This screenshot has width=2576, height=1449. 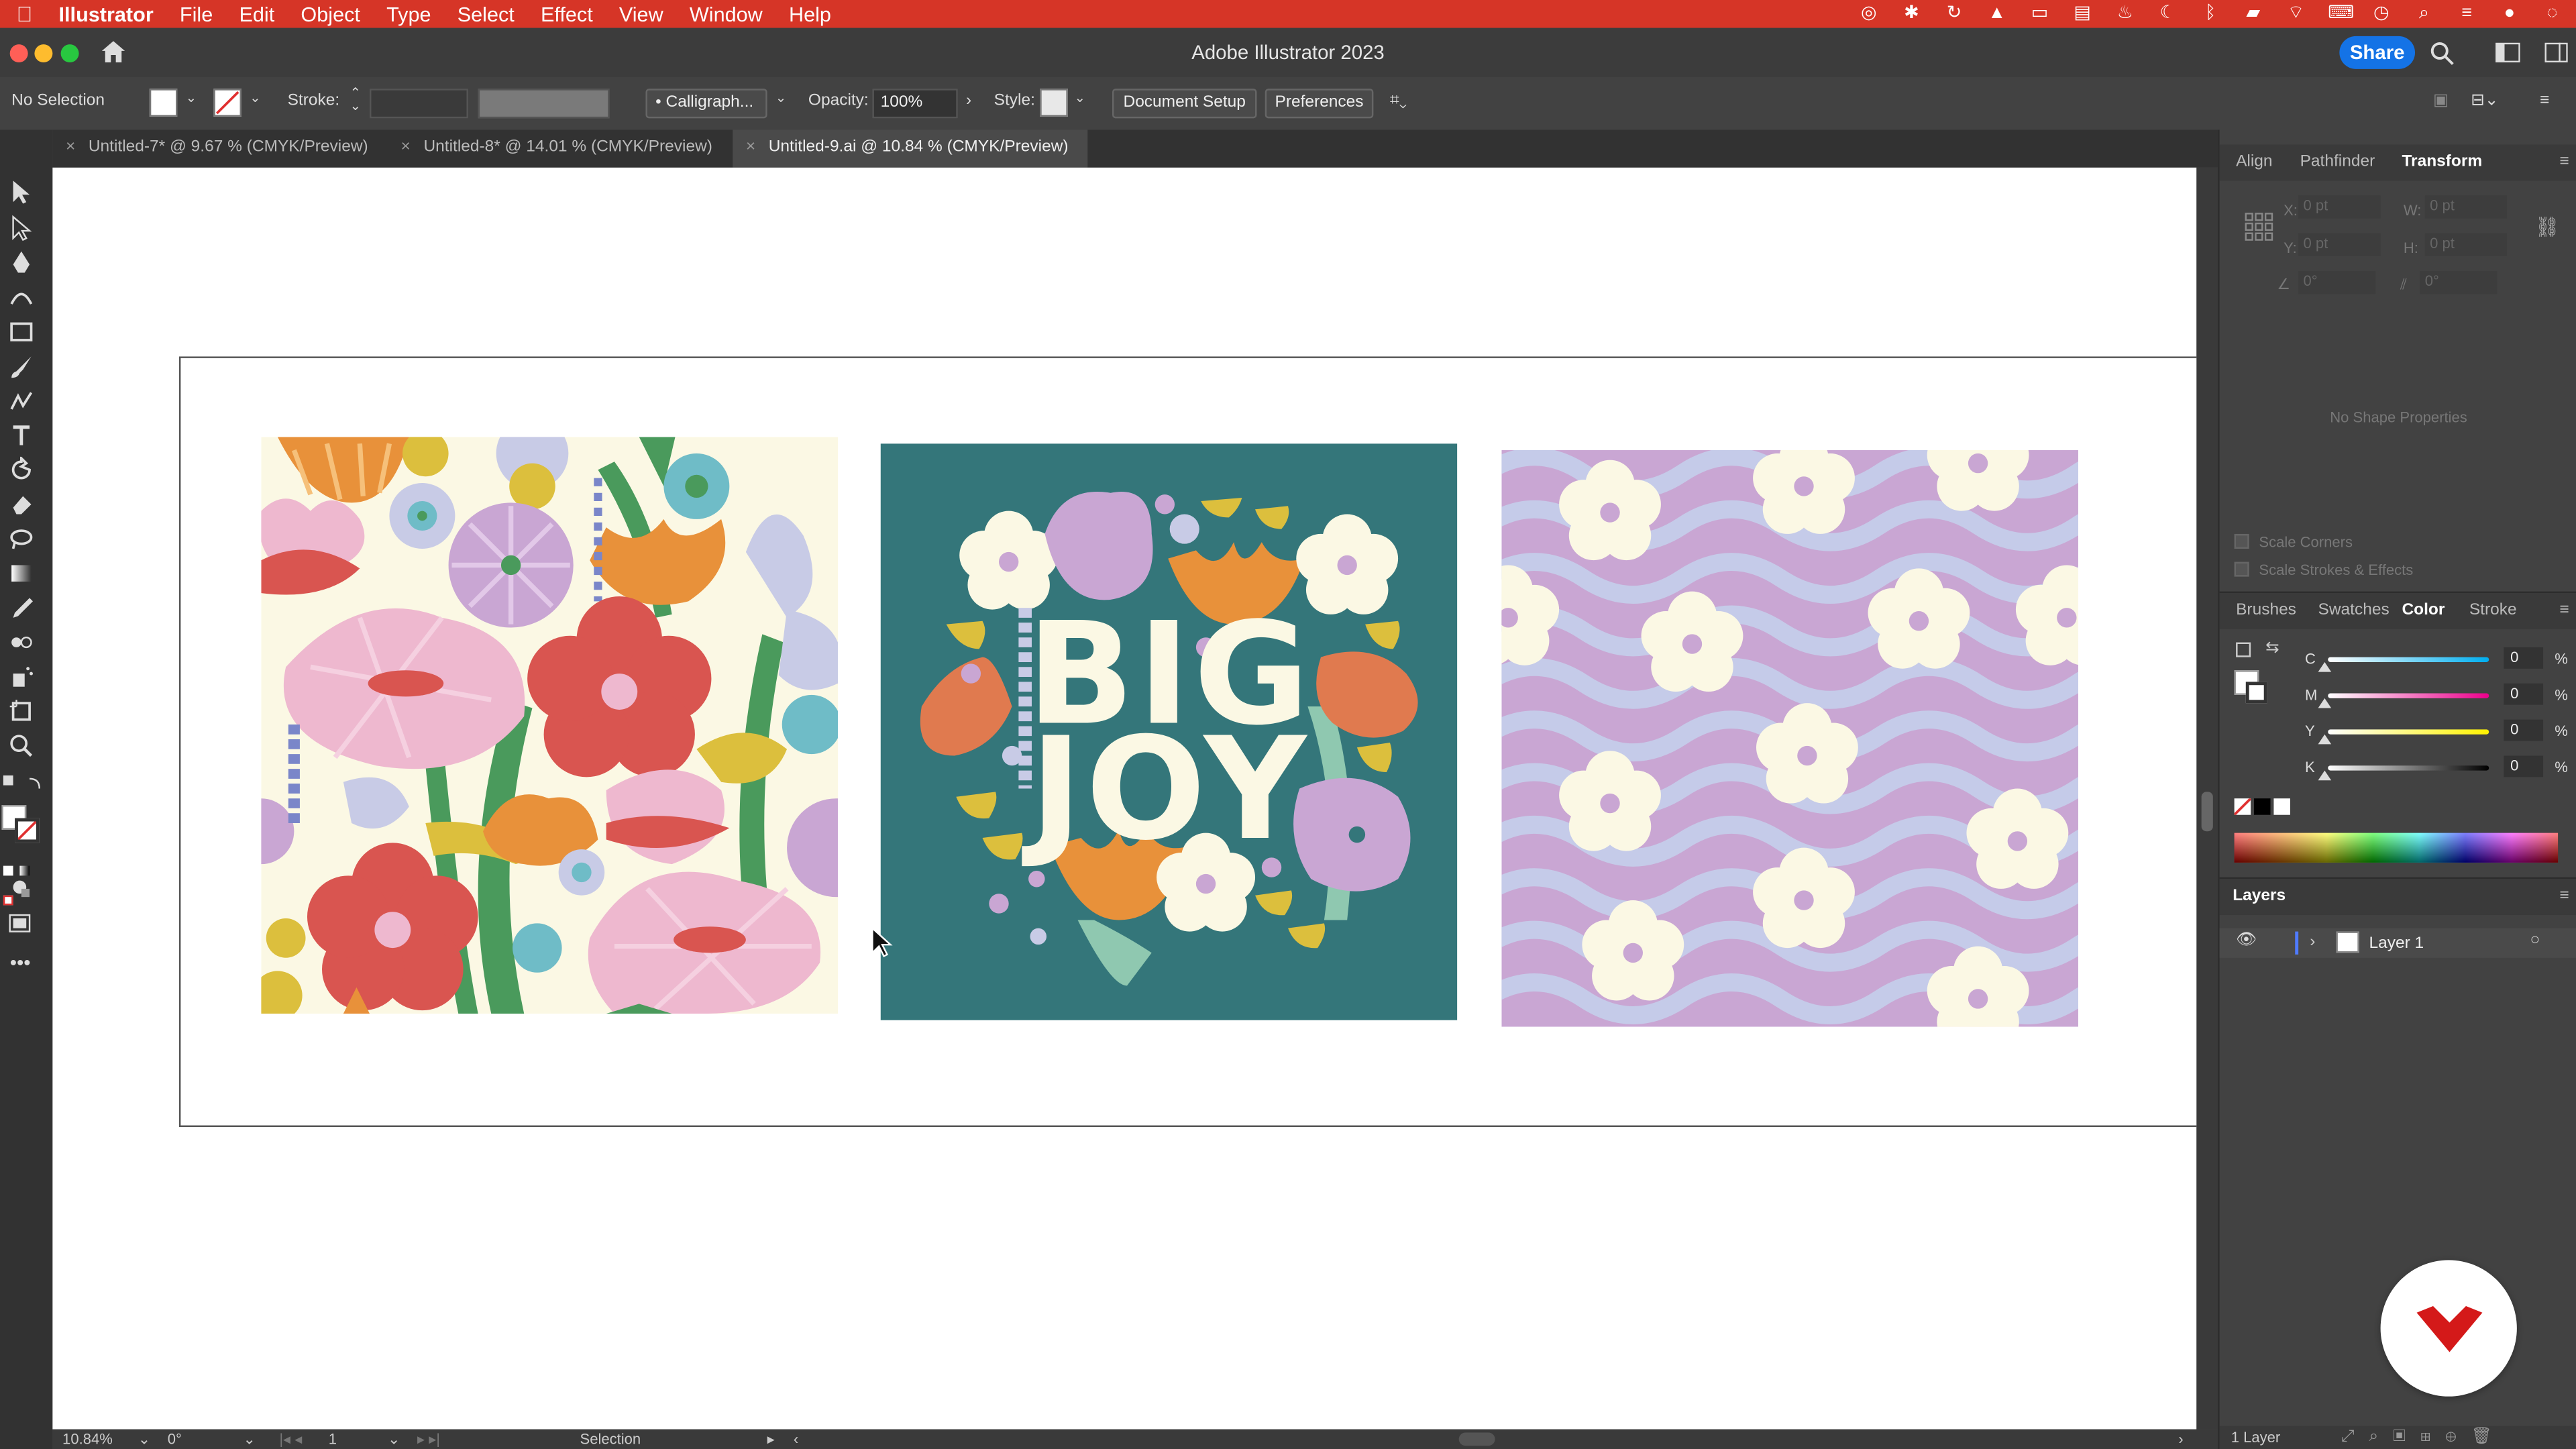 What do you see at coordinates (2354, 610) in the screenshot?
I see `tab-swatches: Swatches` at bounding box center [2354, 610].